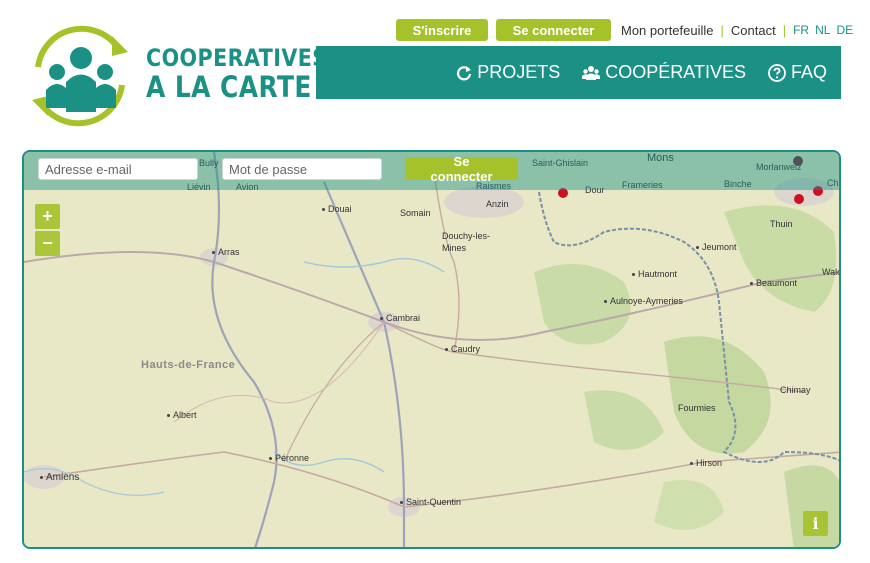 The height and width of the screenshot is (563, 870). I want to click on map-place-label: Hautmont, so click(654, 274).